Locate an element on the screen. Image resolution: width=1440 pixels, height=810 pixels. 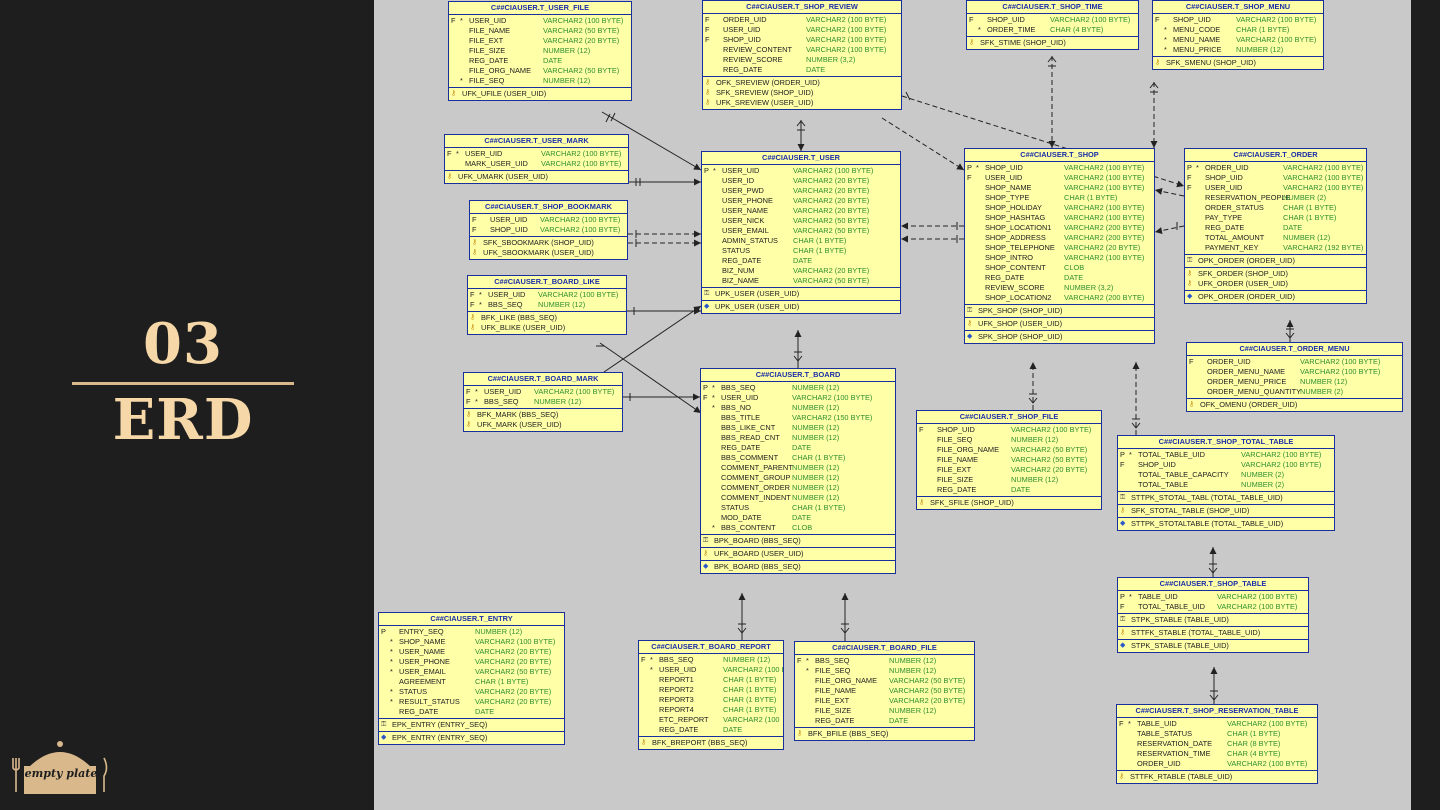
column-name: ENTRY_SEQ is located at coordinates (421, 631).